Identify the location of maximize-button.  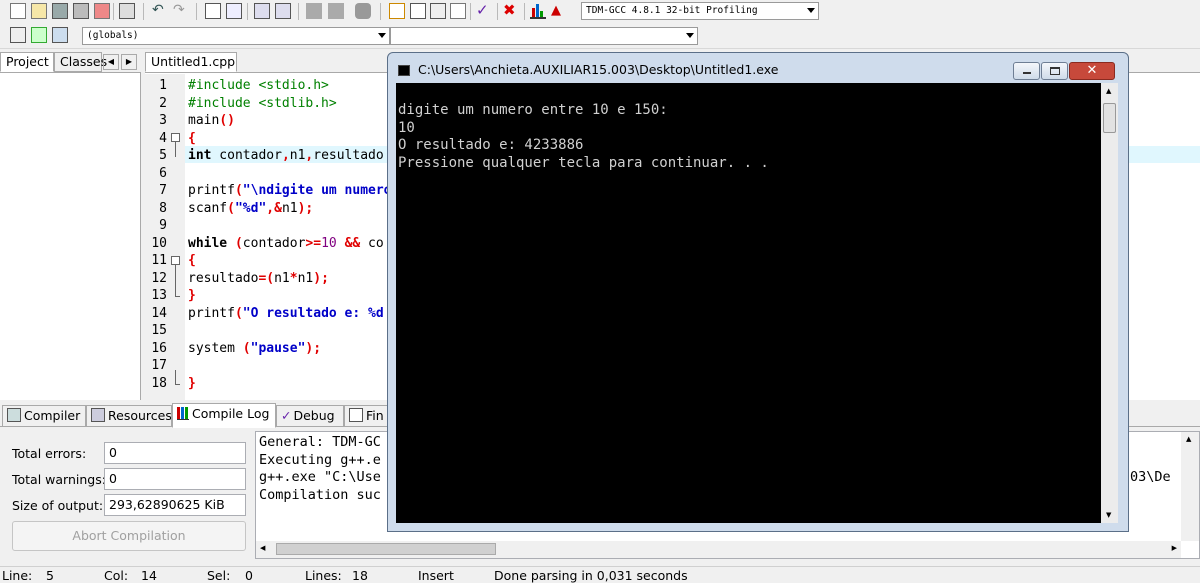
(1054, 71).